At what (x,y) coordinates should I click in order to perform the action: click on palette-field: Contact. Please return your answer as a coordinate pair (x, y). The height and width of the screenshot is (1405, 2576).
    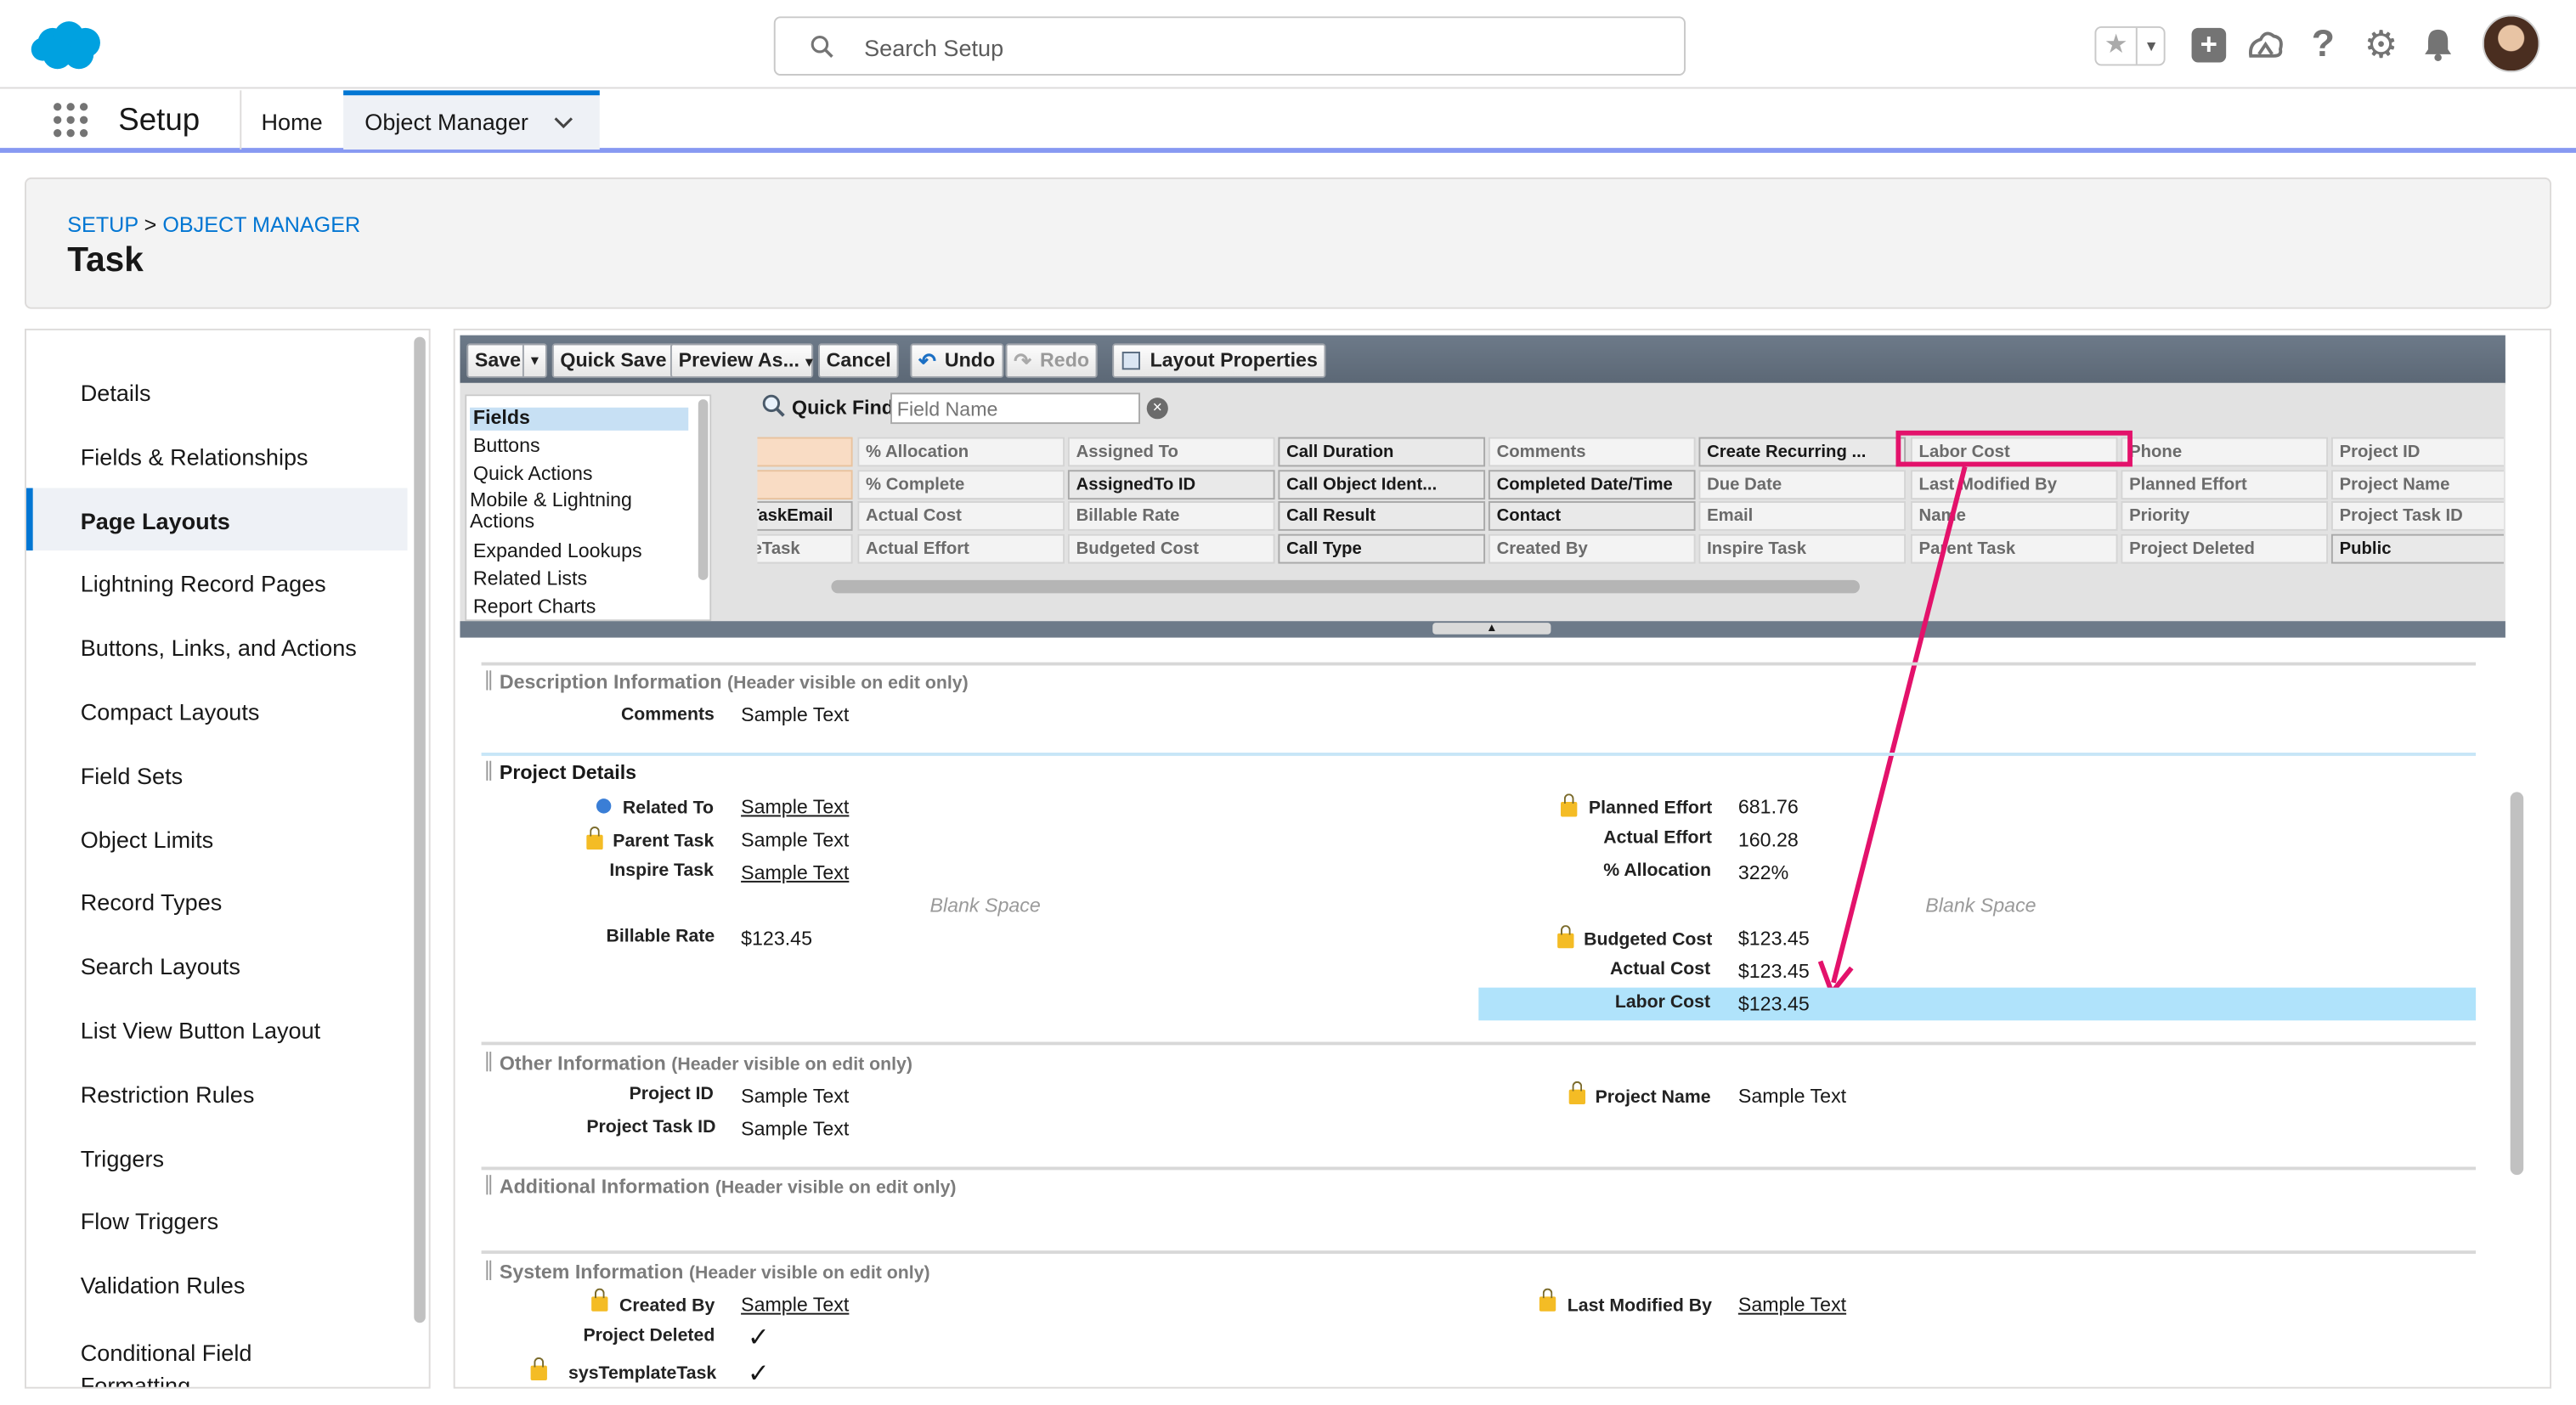
    Looking at the image, I should click on (1592, 516).